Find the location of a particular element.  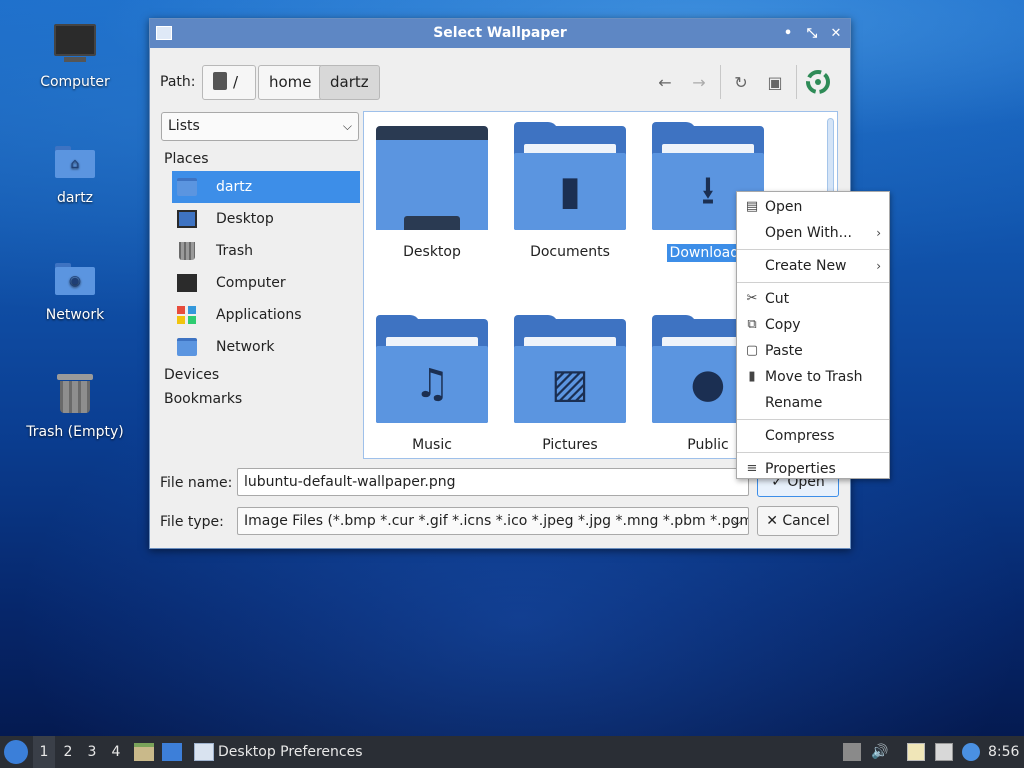

scissors-icon: ✂ is located at coordinates (752, 298).